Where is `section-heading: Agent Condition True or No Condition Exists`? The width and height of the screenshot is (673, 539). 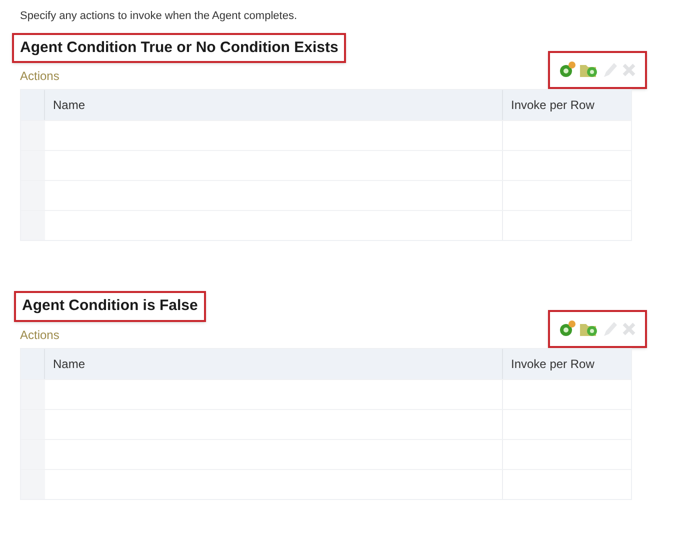 section-heading: Agent Condition True or No Condition Exists is located at coordinates (179, 47).